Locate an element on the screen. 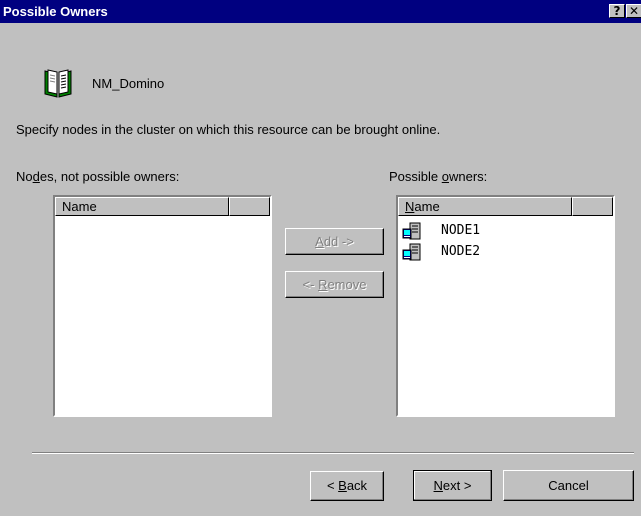  book-icon is located at coordinates (58, 83).